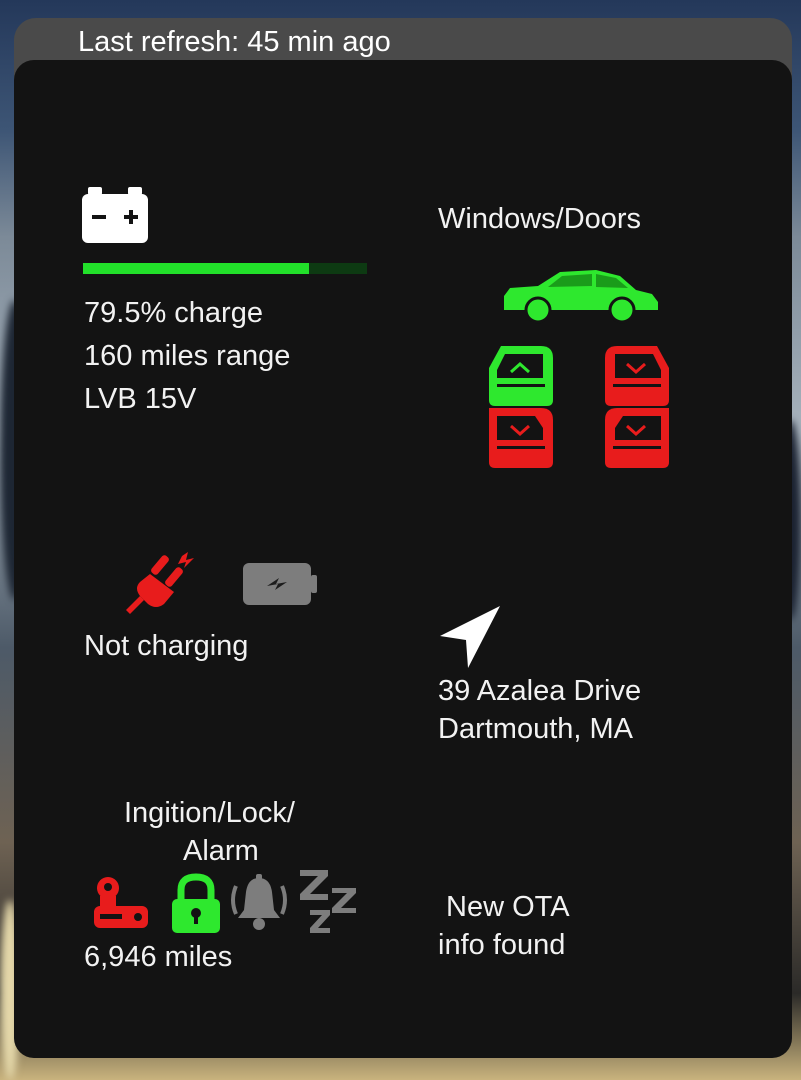  I want to click on door-rear-right-icon, so click(637, 438).